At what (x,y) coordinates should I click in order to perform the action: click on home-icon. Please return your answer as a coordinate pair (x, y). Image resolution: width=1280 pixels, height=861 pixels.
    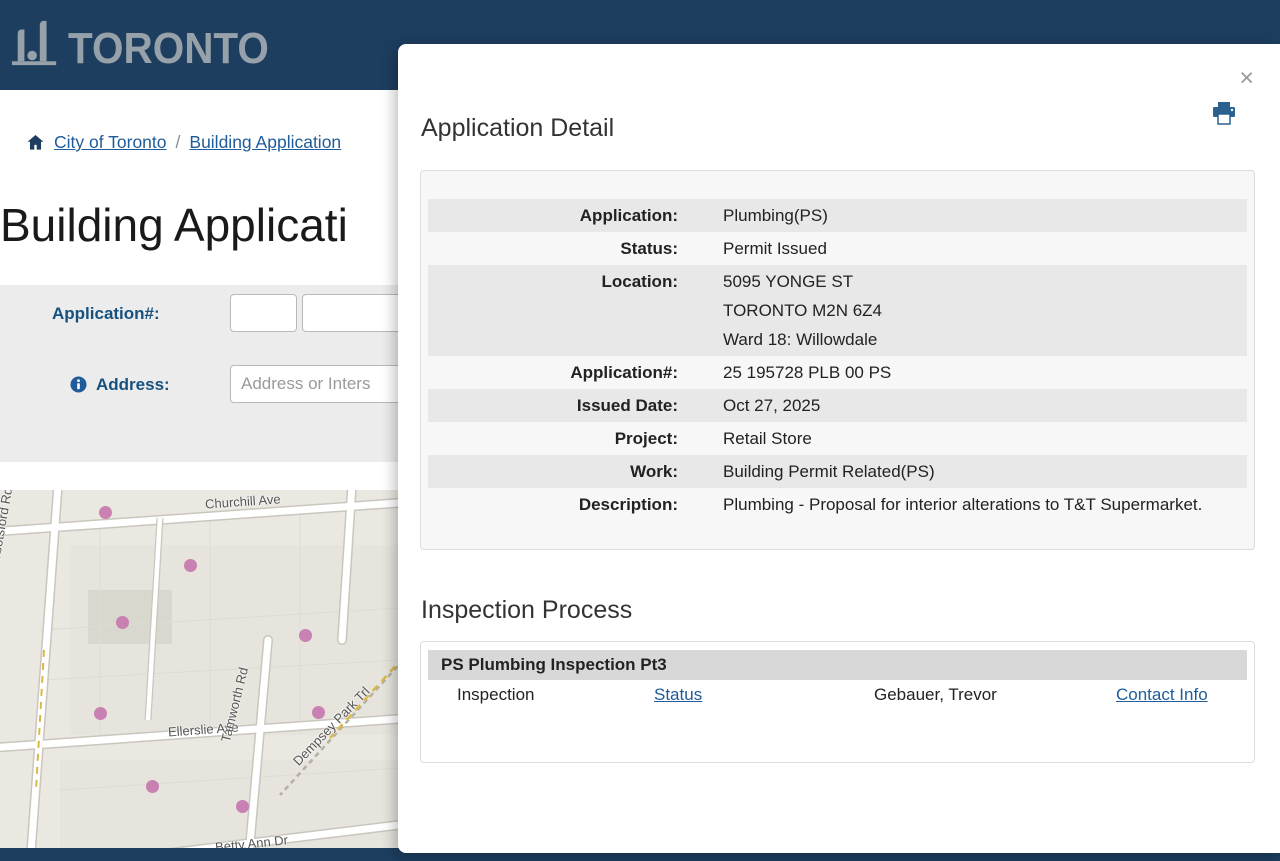
    Looking at the image, I should click on (35, 142).